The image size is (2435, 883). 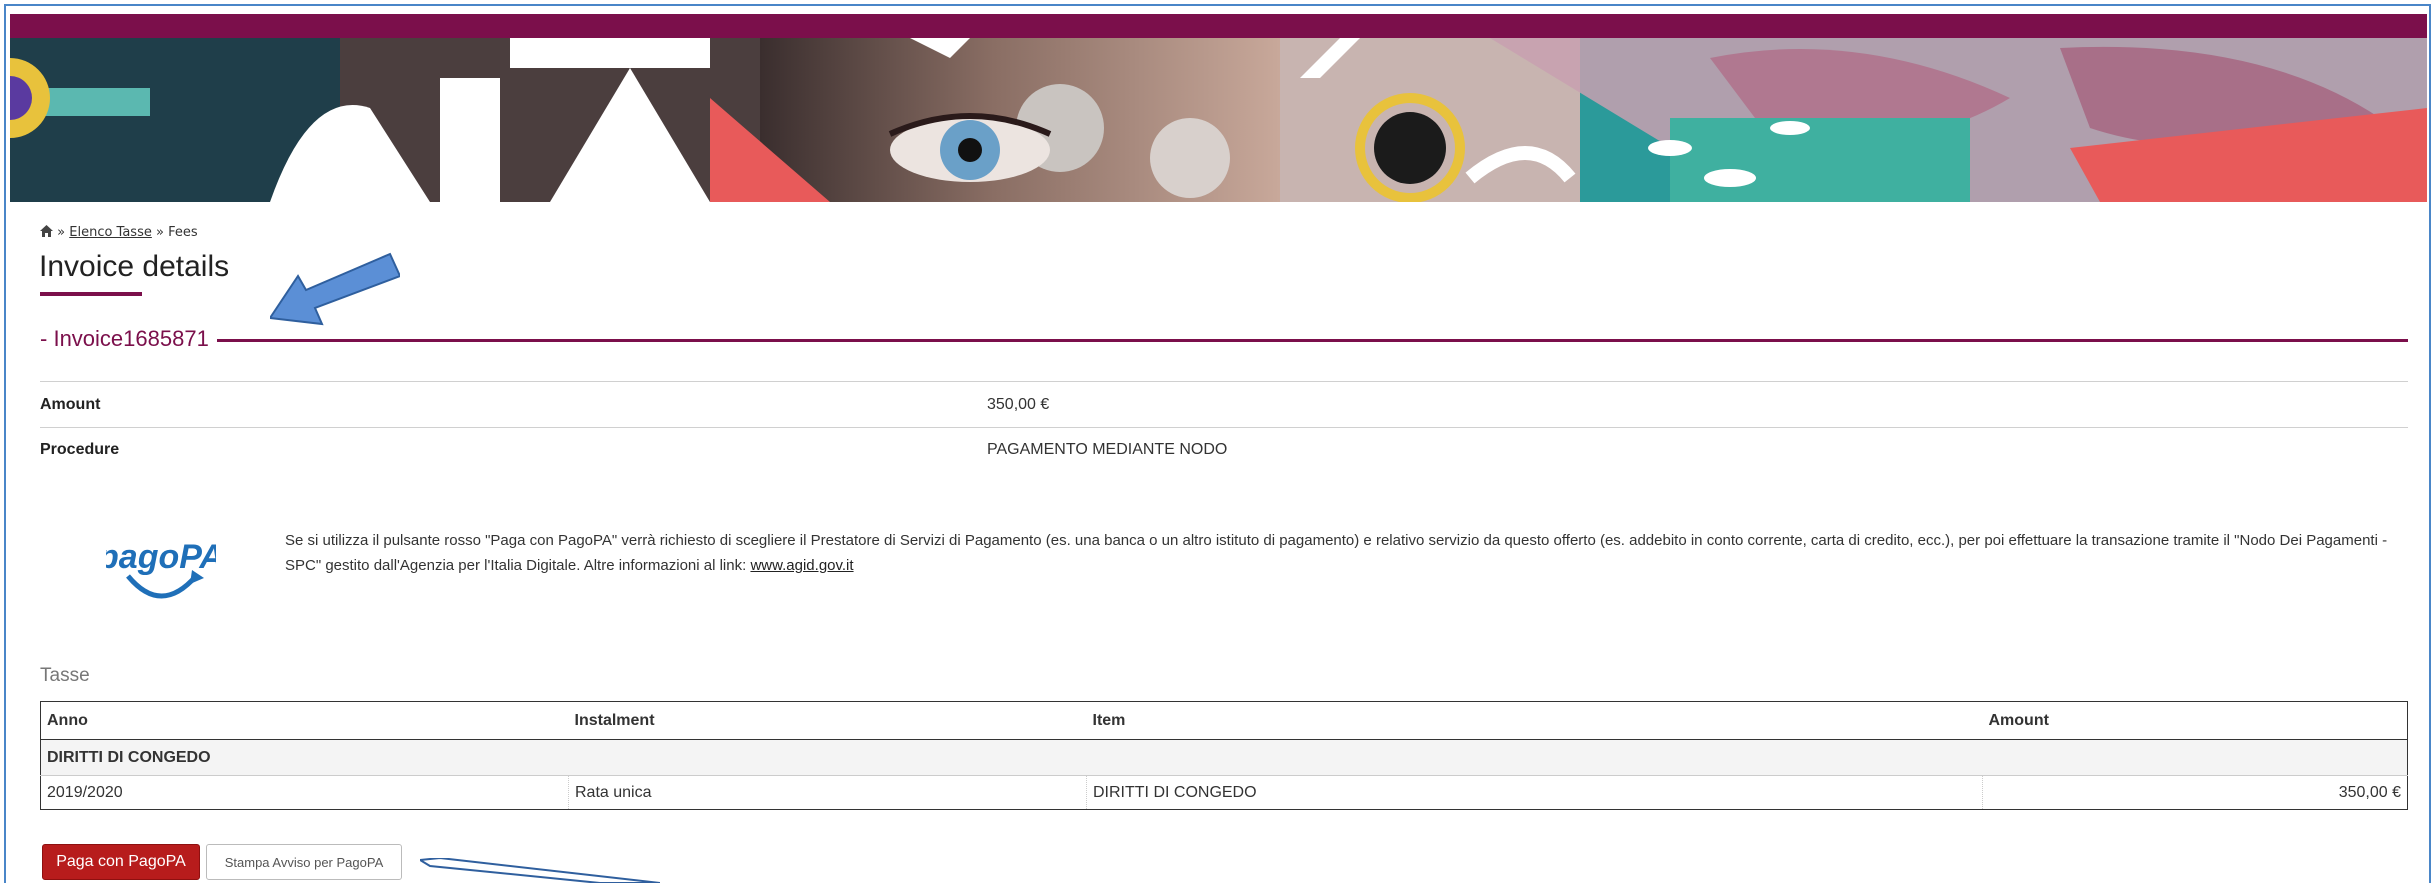 What do you see at coordinates (161, 557) in the screenshot?
I see `pagopa-logo-text: pagoPA` at bounding box center [161, 557].